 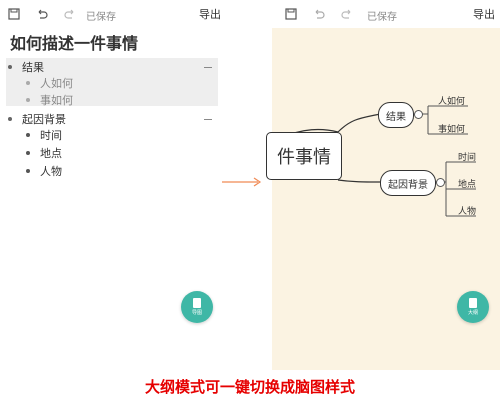 What do you see at coordinates (51, 135) in the screenshot?
I see `outline-item-label: 时间` at bounding box center [51, 135].